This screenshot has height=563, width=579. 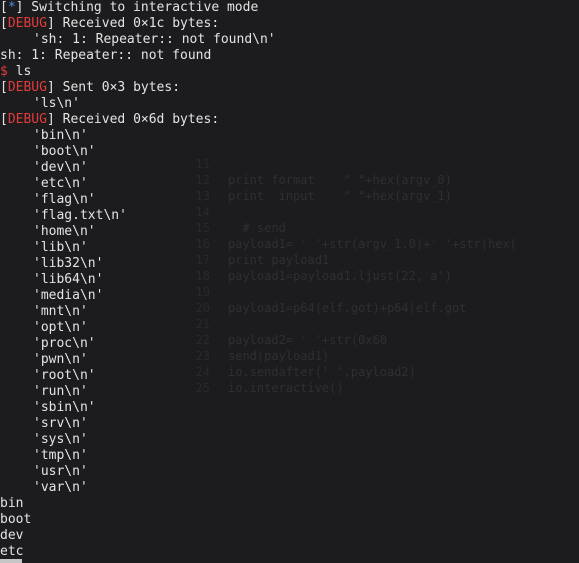 What do you see at coordinates (279, 260) in the screenshot?
I see `editor-code: print payload1` at bounding box center [279, 260].